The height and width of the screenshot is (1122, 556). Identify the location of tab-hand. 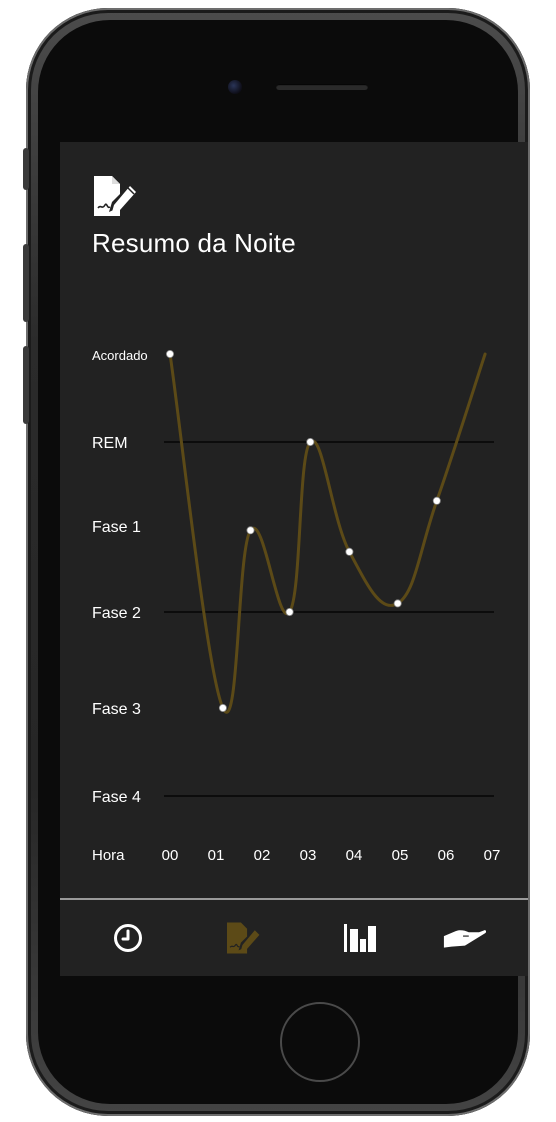
(464, 938).